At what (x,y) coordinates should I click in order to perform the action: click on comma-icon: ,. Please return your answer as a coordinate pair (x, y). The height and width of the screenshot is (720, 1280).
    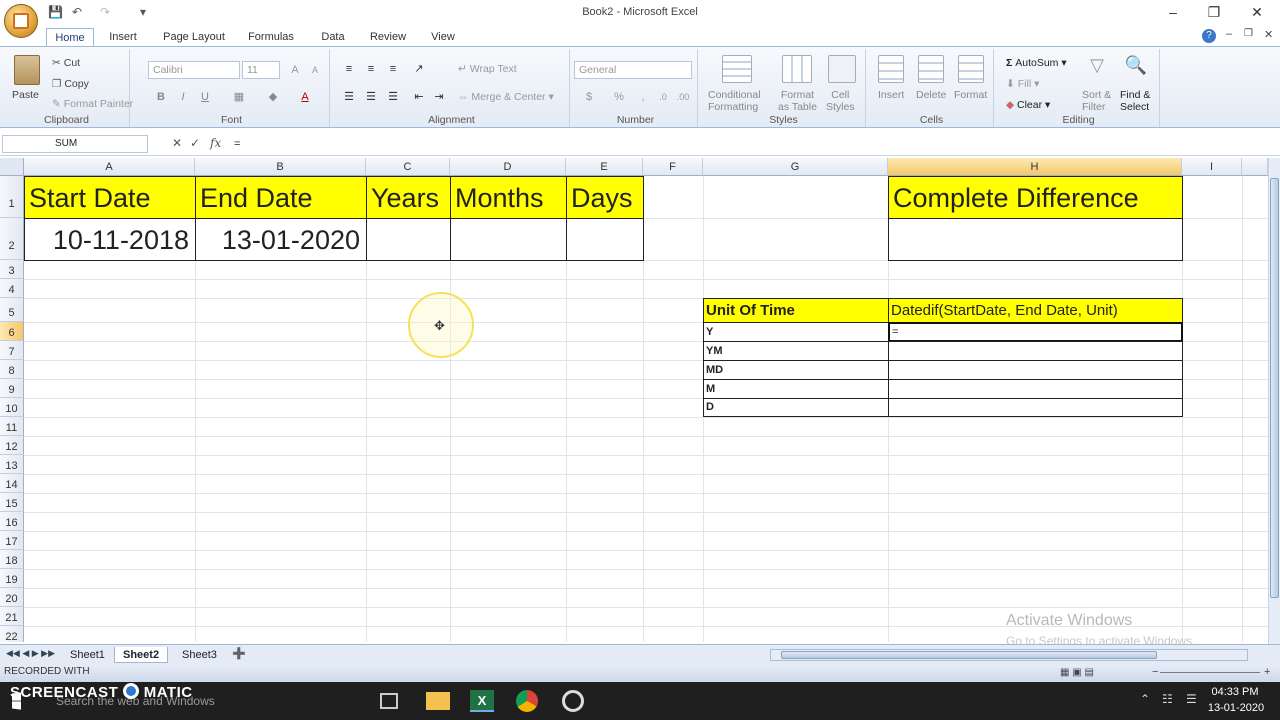
    Looking at the image, I should click on (643, 97).